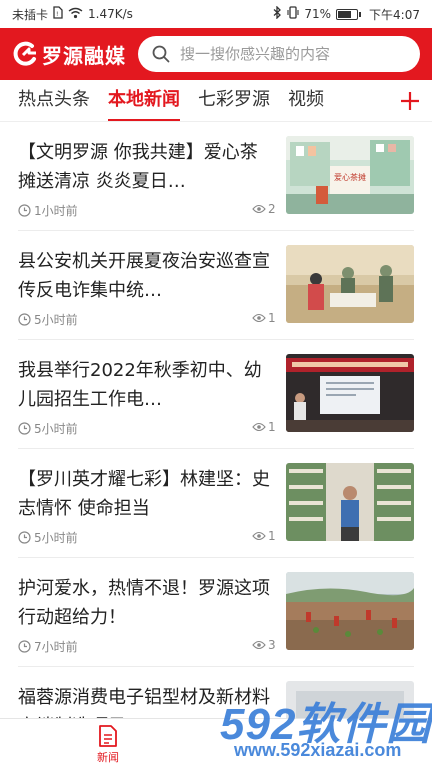 The image size is (432, 768). I want to click on news-item: 【罗川英才耀七彩】林建坚：史志情怀 使命担当 5小时前 1, so click(216, 503).